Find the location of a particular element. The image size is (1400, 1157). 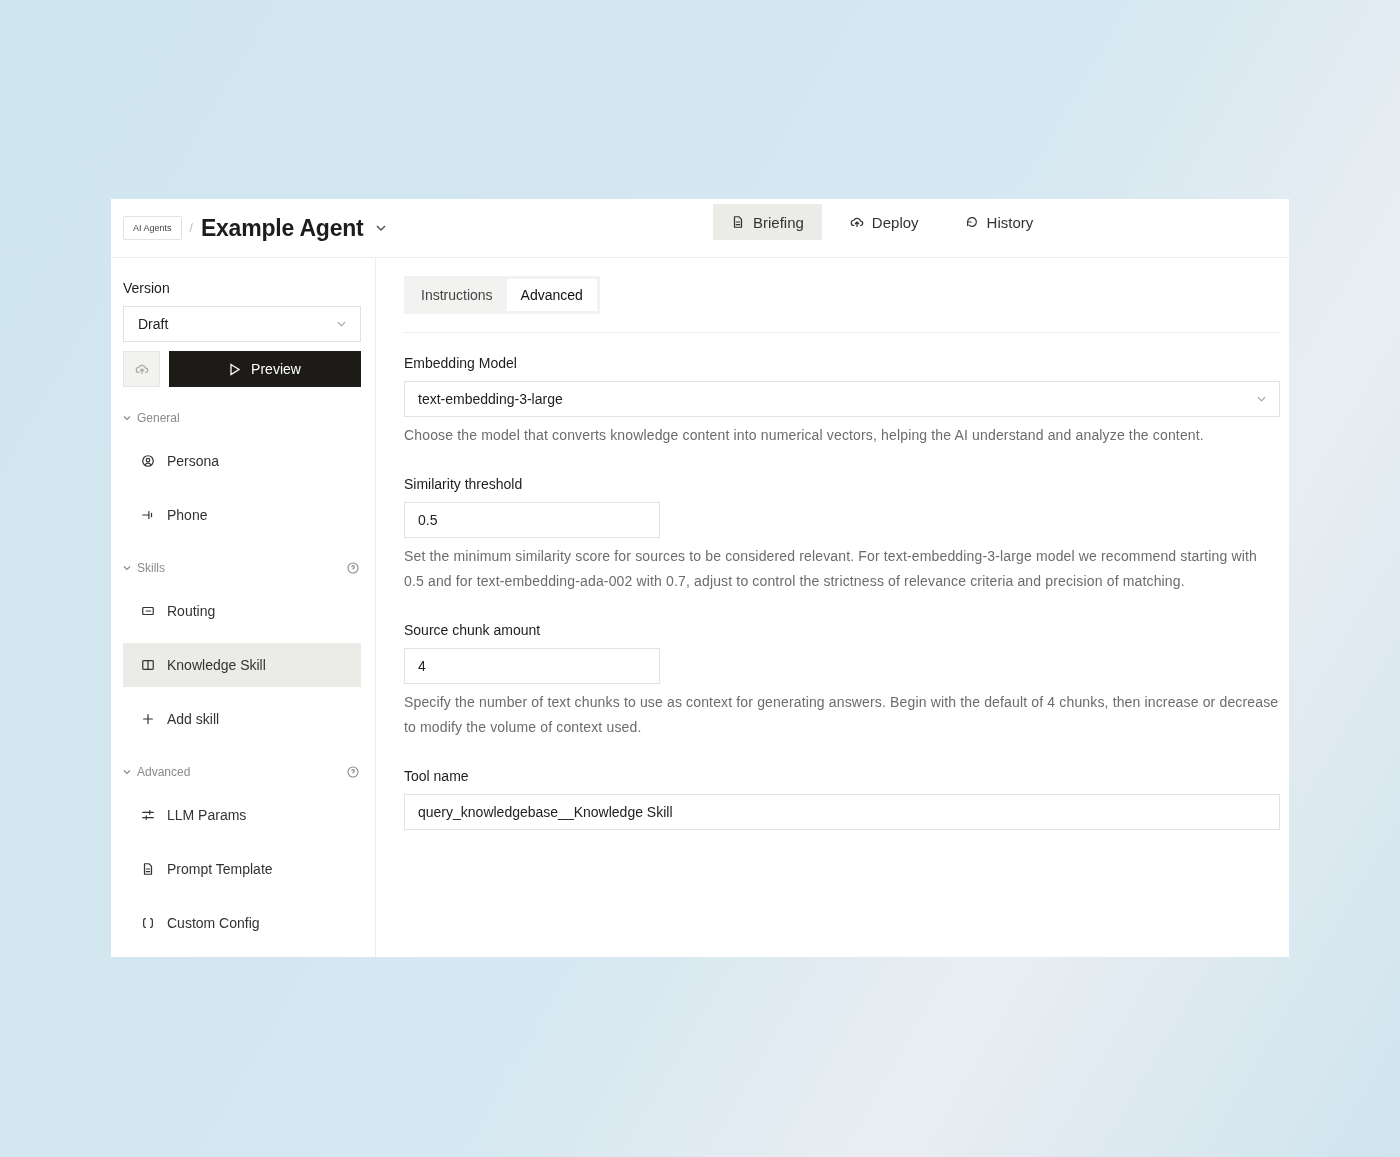

history-icon is located at coordinates (971, 222).